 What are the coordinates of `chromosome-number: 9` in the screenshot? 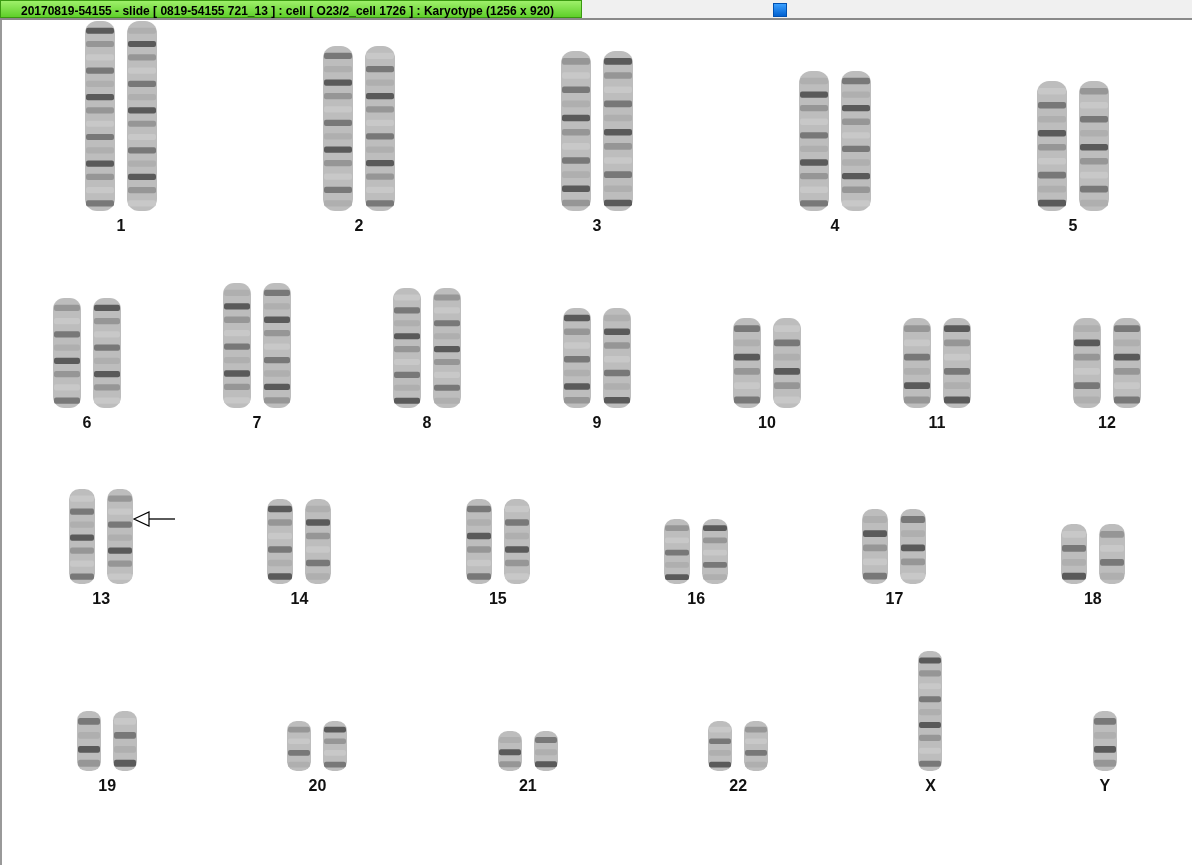 It's located at (597, 423).